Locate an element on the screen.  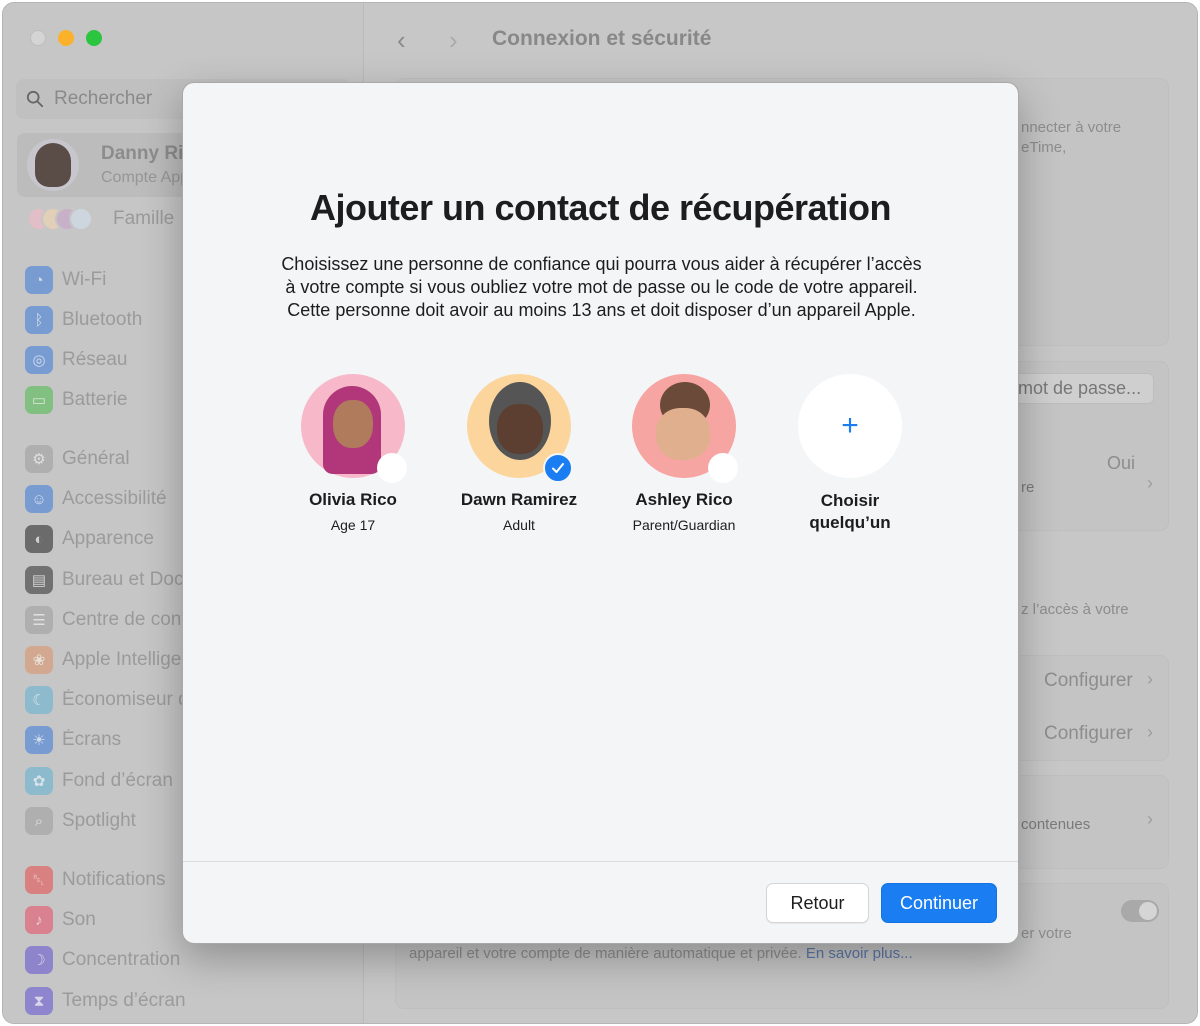
wifi-icon: ◔ is located at coordinates (39, 280).